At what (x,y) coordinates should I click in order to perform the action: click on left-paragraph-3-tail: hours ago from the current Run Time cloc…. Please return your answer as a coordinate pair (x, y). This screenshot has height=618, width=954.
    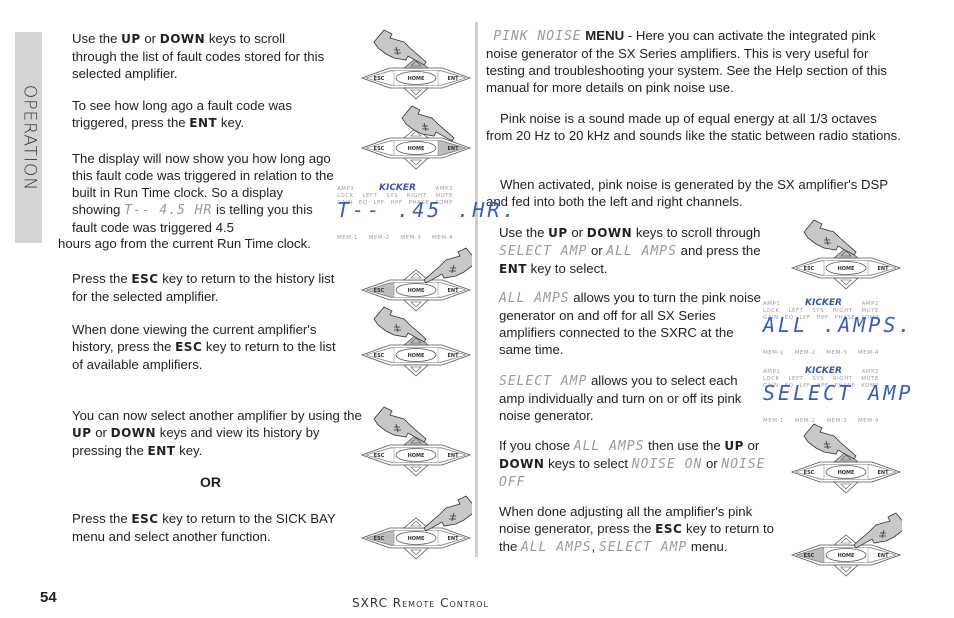
    Looking at the image, I should click on (184, 243).